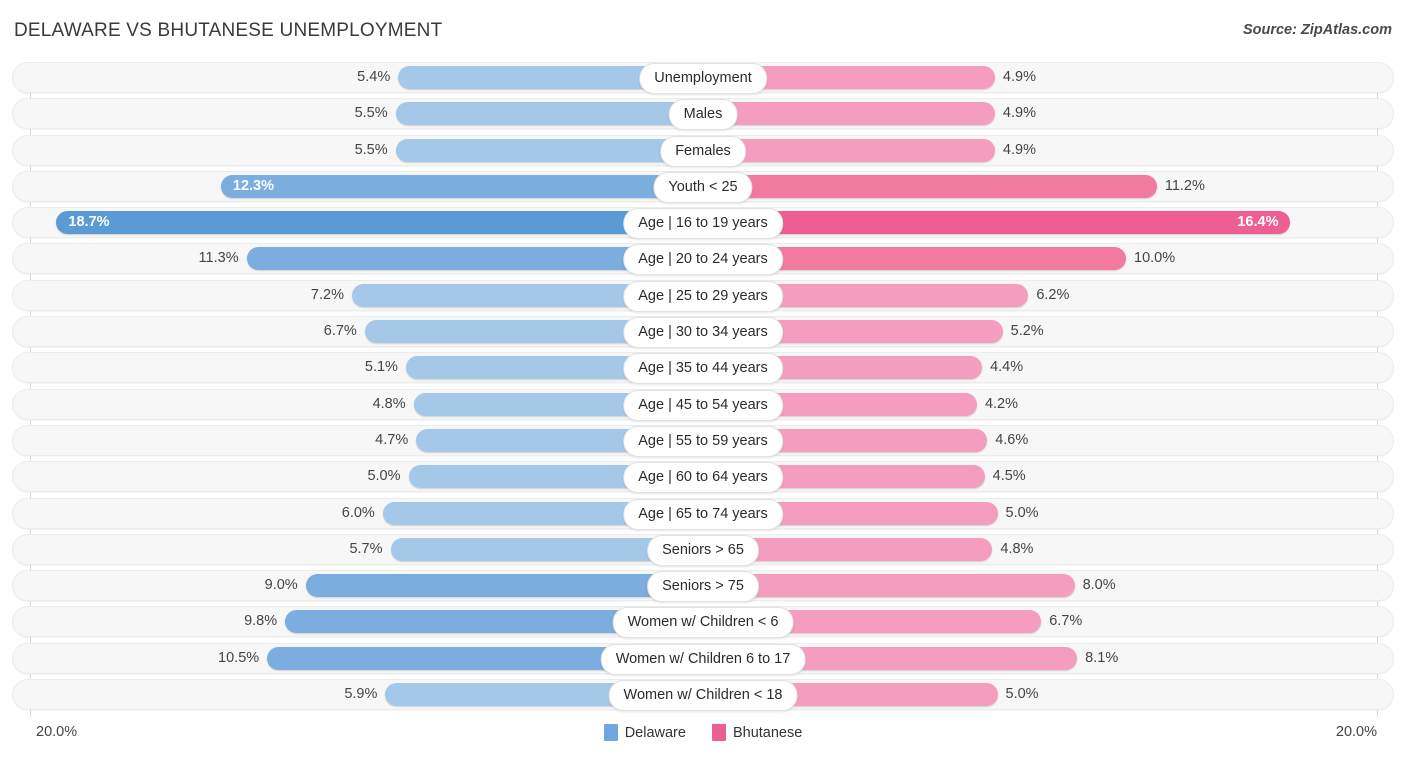 This screenshot has width=1406, height=757. What do you see at coordinates (1007, 367) in the screenshot?
I see `value-label-bhutanese: 4.4%` at bounding box center [1007, 367].